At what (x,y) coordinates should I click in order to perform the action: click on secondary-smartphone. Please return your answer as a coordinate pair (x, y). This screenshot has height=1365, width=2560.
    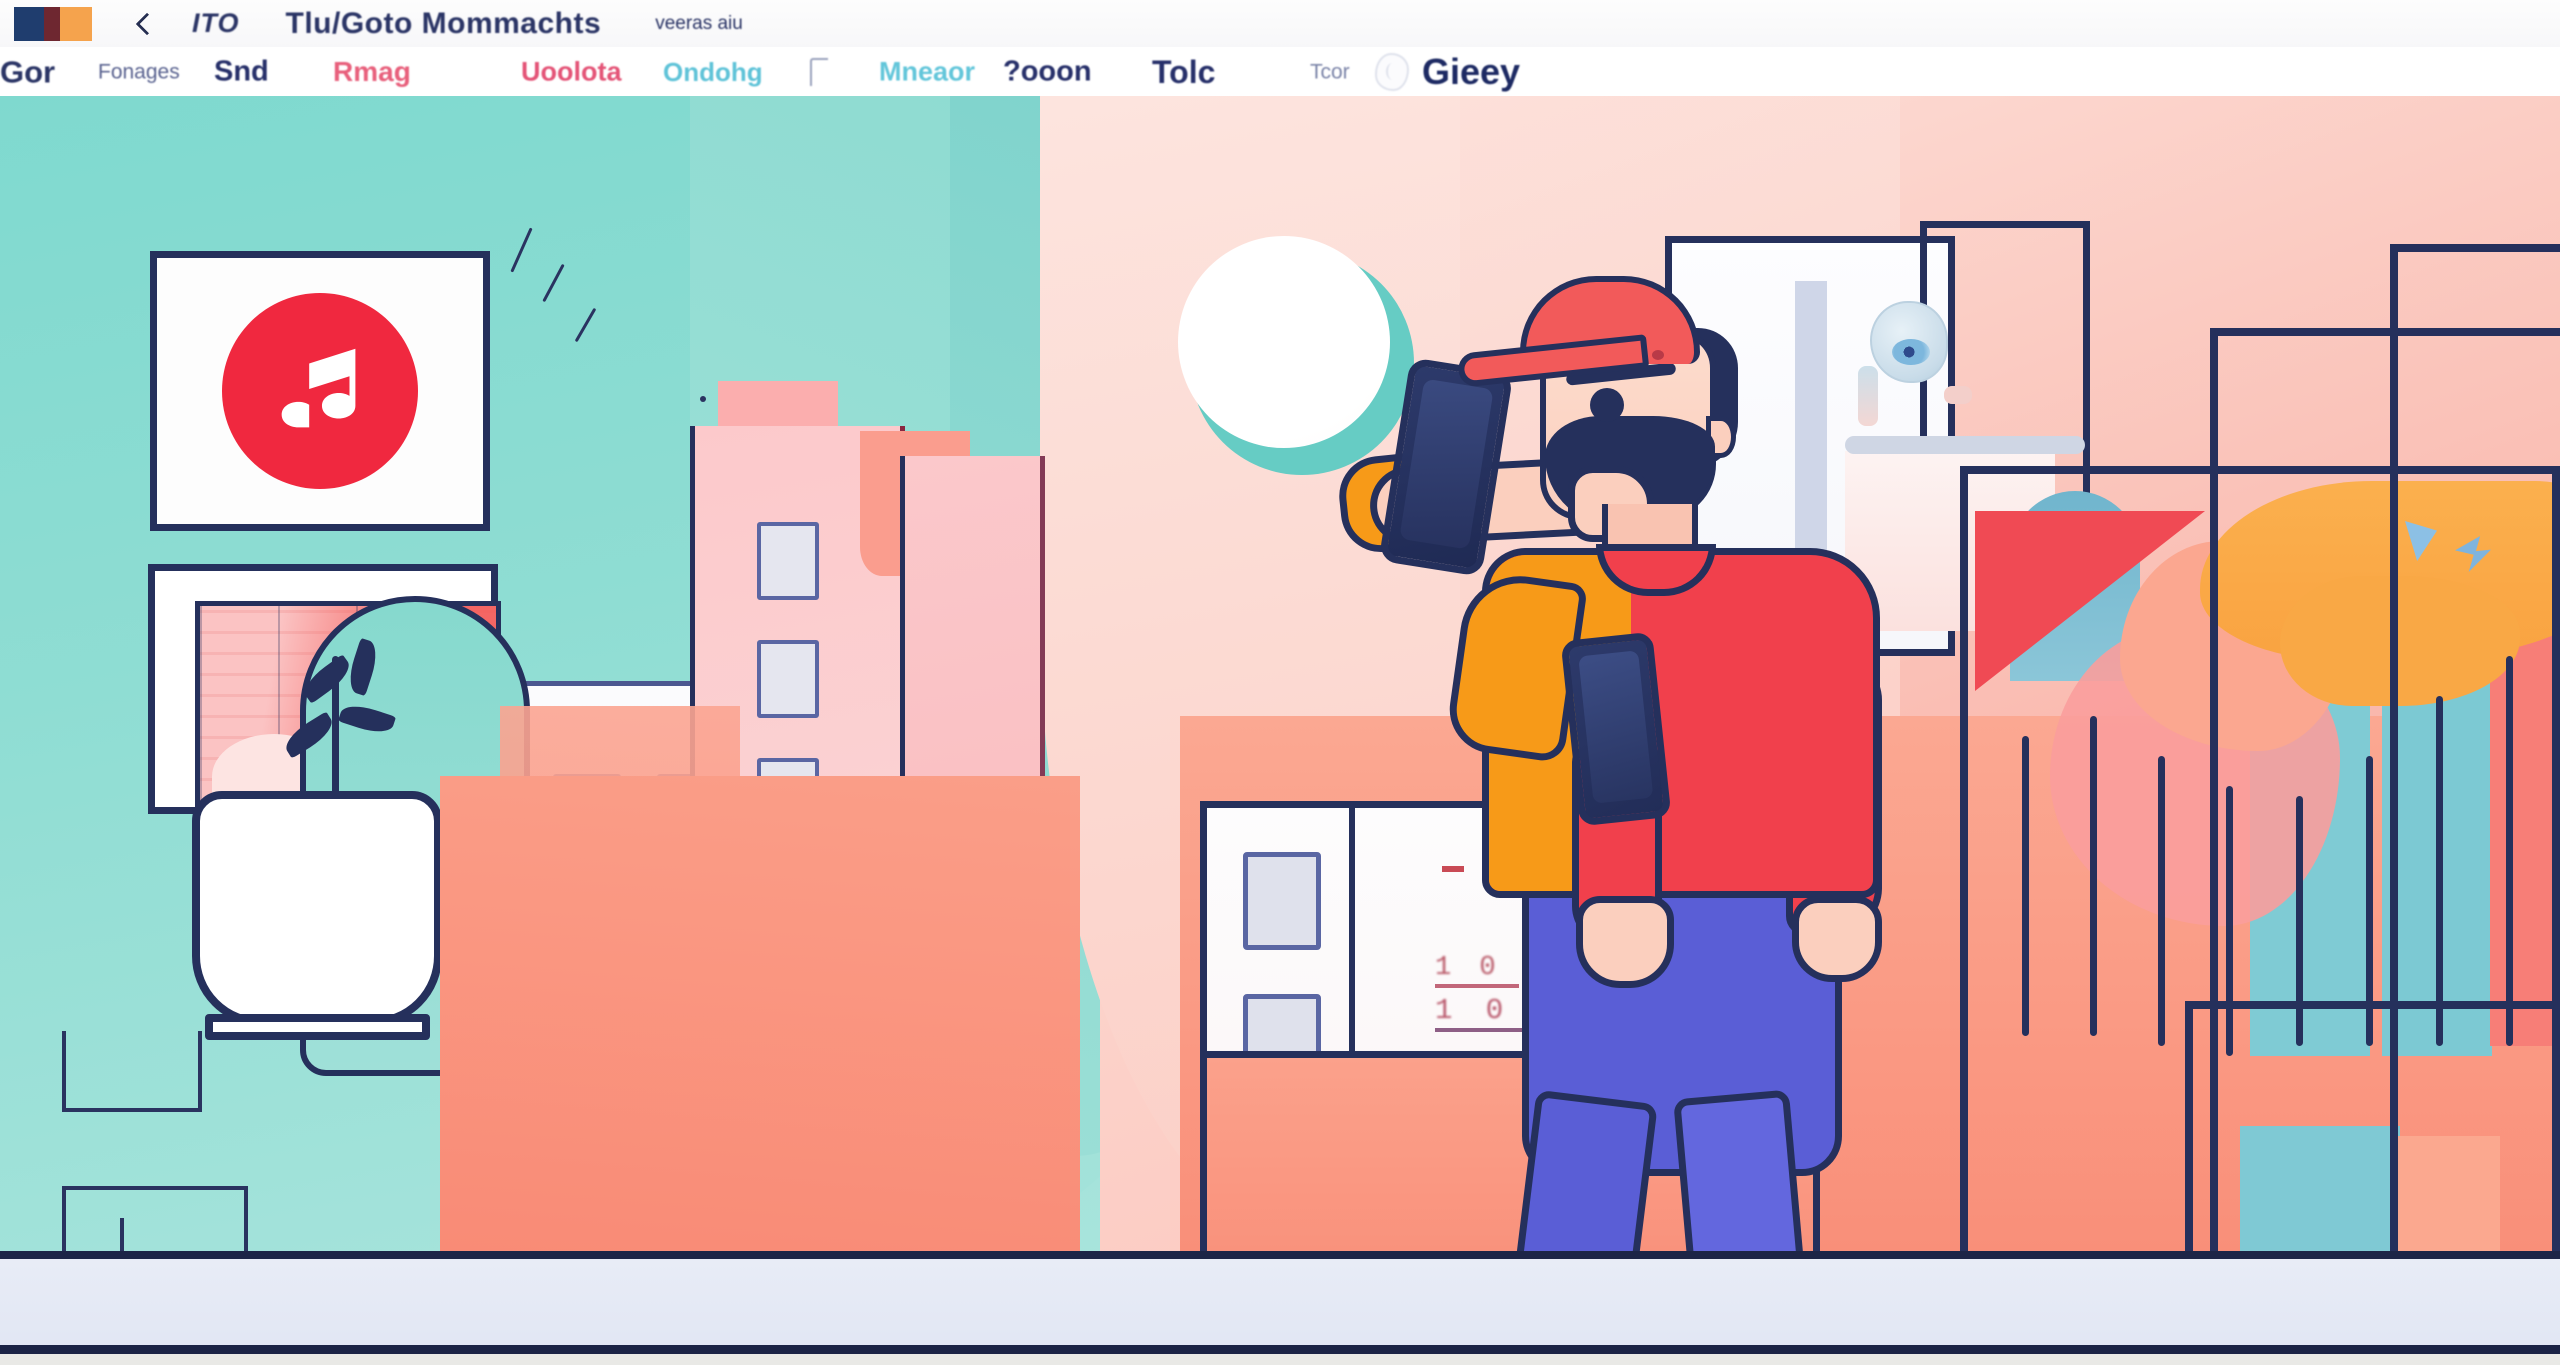
    Looking at the image, I should click on (1616, 729).